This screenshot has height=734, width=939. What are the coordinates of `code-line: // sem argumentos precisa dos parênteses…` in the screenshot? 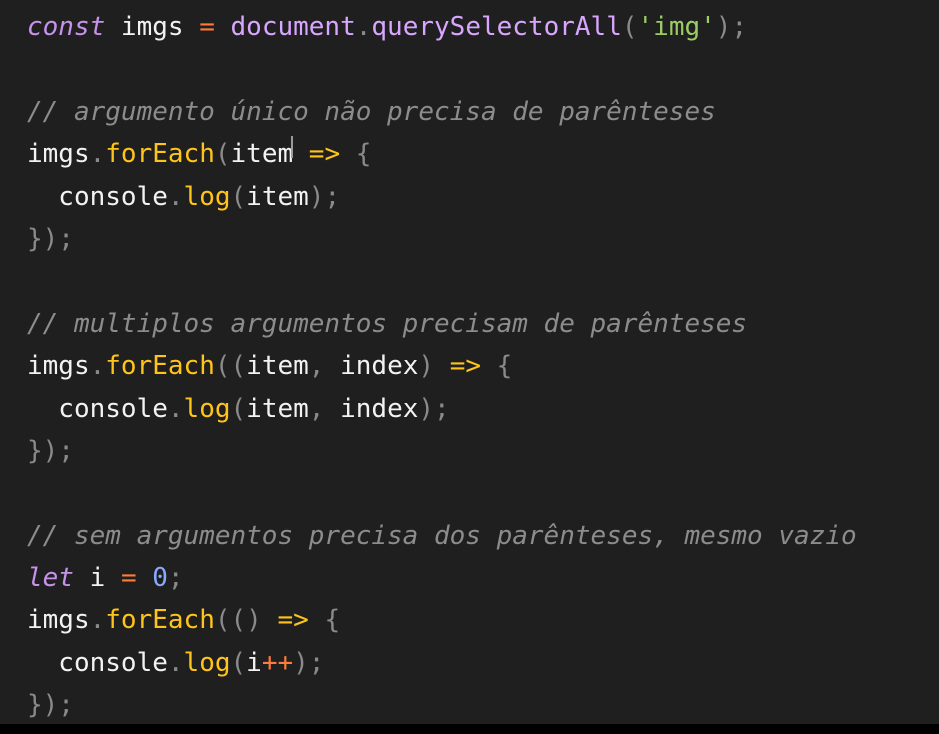 It's located at (442, 536).